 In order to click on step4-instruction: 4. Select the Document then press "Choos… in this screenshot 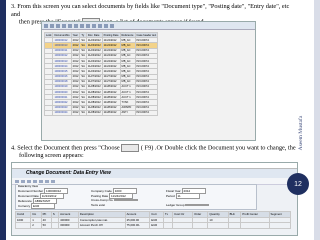, I will do `click(153, 152)`.